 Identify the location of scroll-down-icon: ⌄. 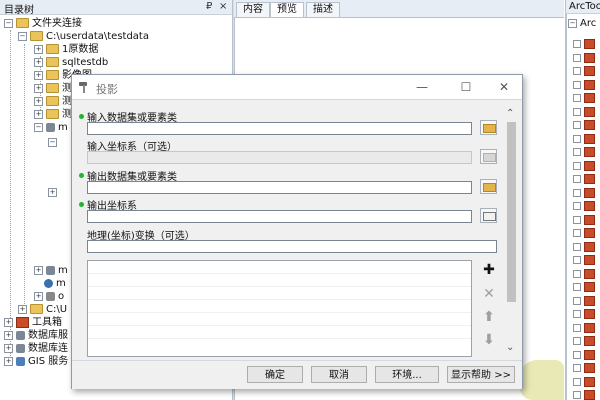
(510, 347).